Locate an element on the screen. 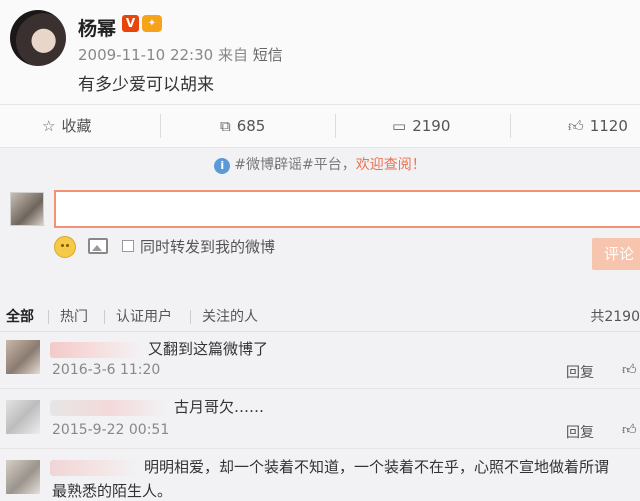  tab-hot: 热门 is located at coordinates (74, 316).